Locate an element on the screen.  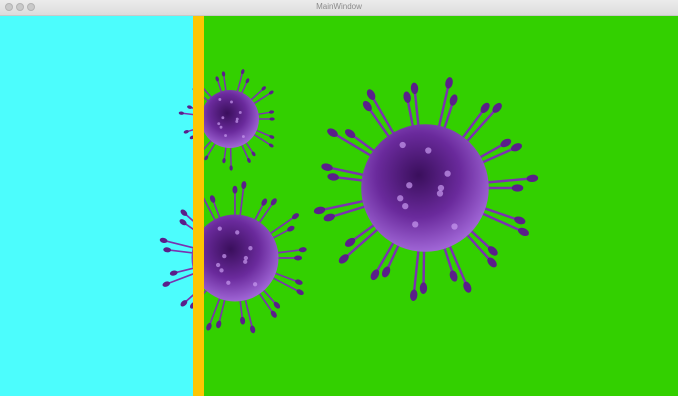
window-title: MainWindow is located at coordinates (339, 6).